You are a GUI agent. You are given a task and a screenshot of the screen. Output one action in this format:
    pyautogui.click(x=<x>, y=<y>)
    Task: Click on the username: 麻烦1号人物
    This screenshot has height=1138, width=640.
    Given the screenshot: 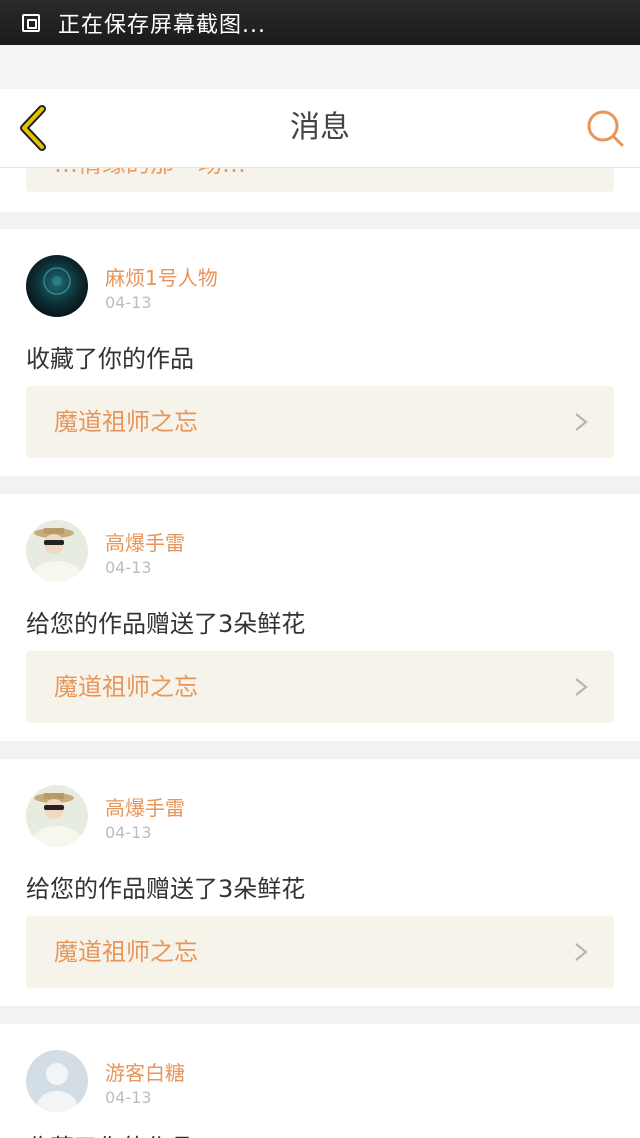 What is the action you would take?
    pyautogui.click(x=161, y=276)
    